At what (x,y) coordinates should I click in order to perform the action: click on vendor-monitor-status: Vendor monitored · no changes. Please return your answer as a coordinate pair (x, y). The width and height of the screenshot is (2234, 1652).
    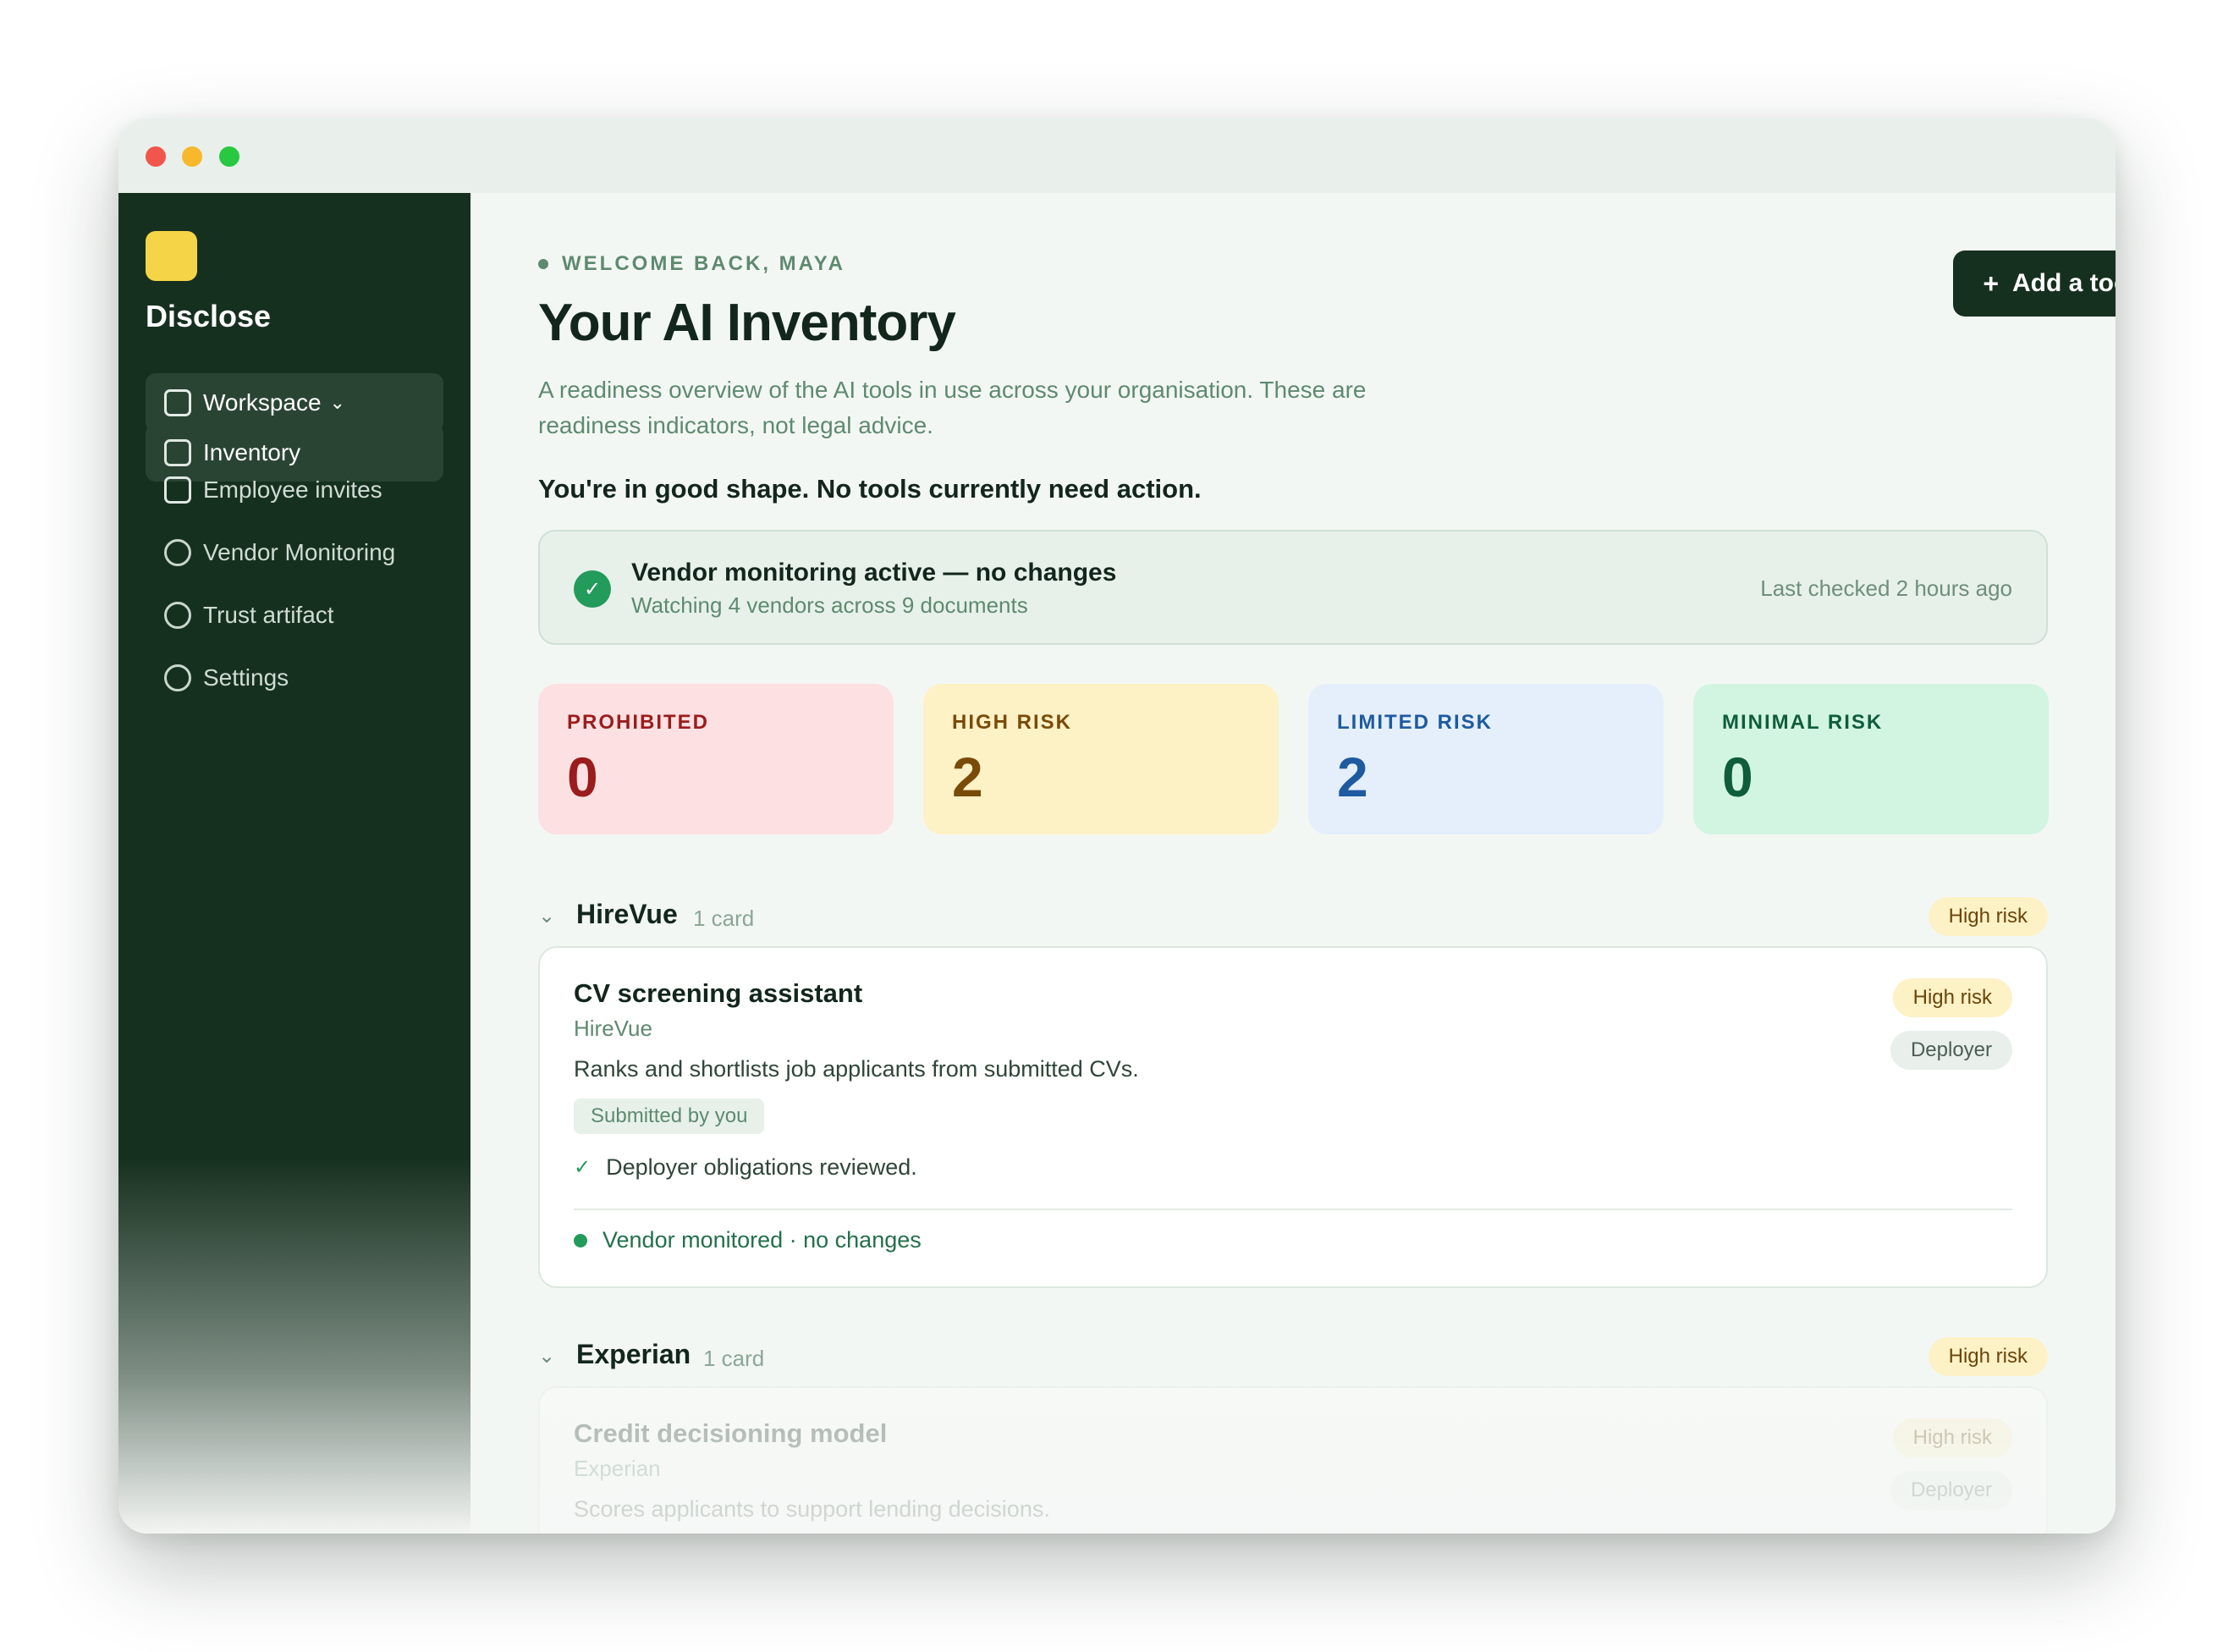
    Looking at the image, I should click on (748, 1240).